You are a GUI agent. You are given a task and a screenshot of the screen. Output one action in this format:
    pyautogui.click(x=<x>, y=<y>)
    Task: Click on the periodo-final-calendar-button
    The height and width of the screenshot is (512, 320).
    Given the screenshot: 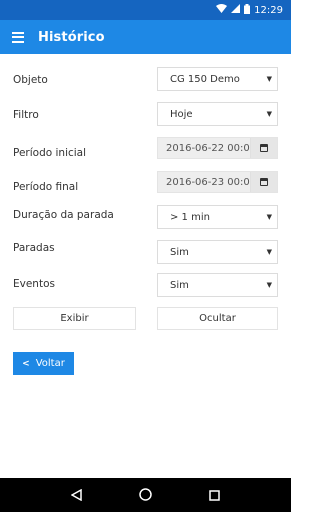 What is the action you would take?
    pyautogui.click(x=263, y=182)
    